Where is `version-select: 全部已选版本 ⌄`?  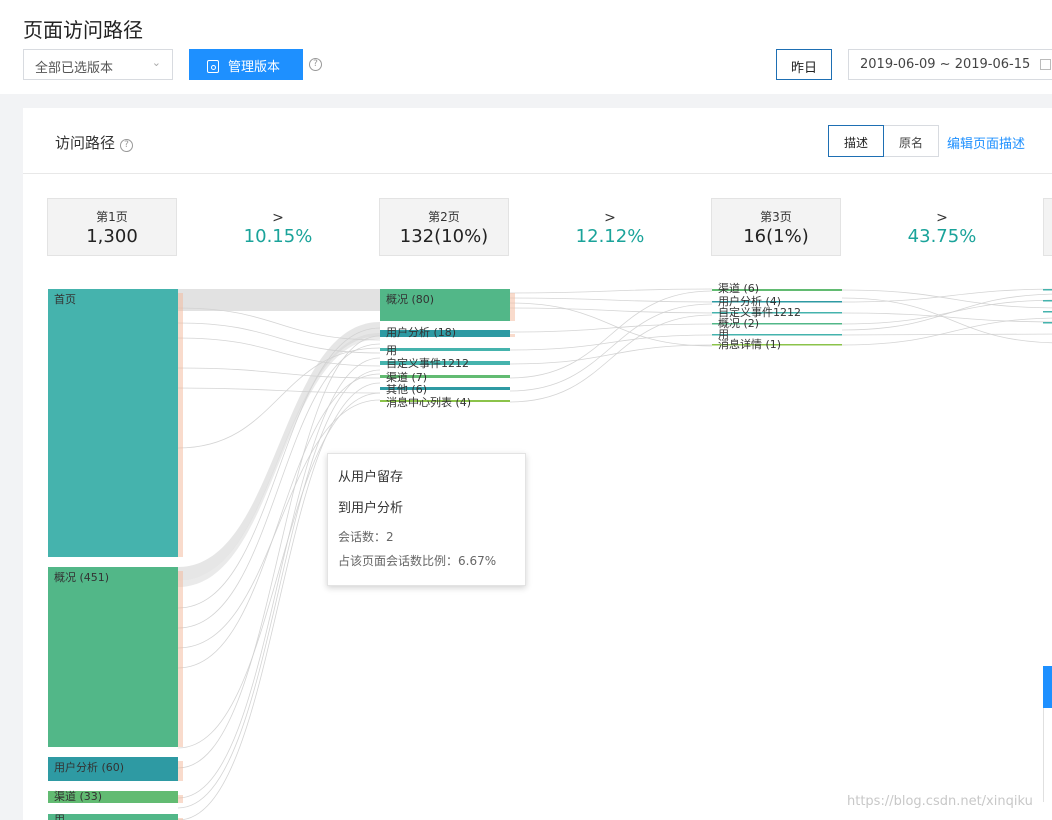
version-select: 全部已选版本 ⌄ is located at coordinates (98, 64).